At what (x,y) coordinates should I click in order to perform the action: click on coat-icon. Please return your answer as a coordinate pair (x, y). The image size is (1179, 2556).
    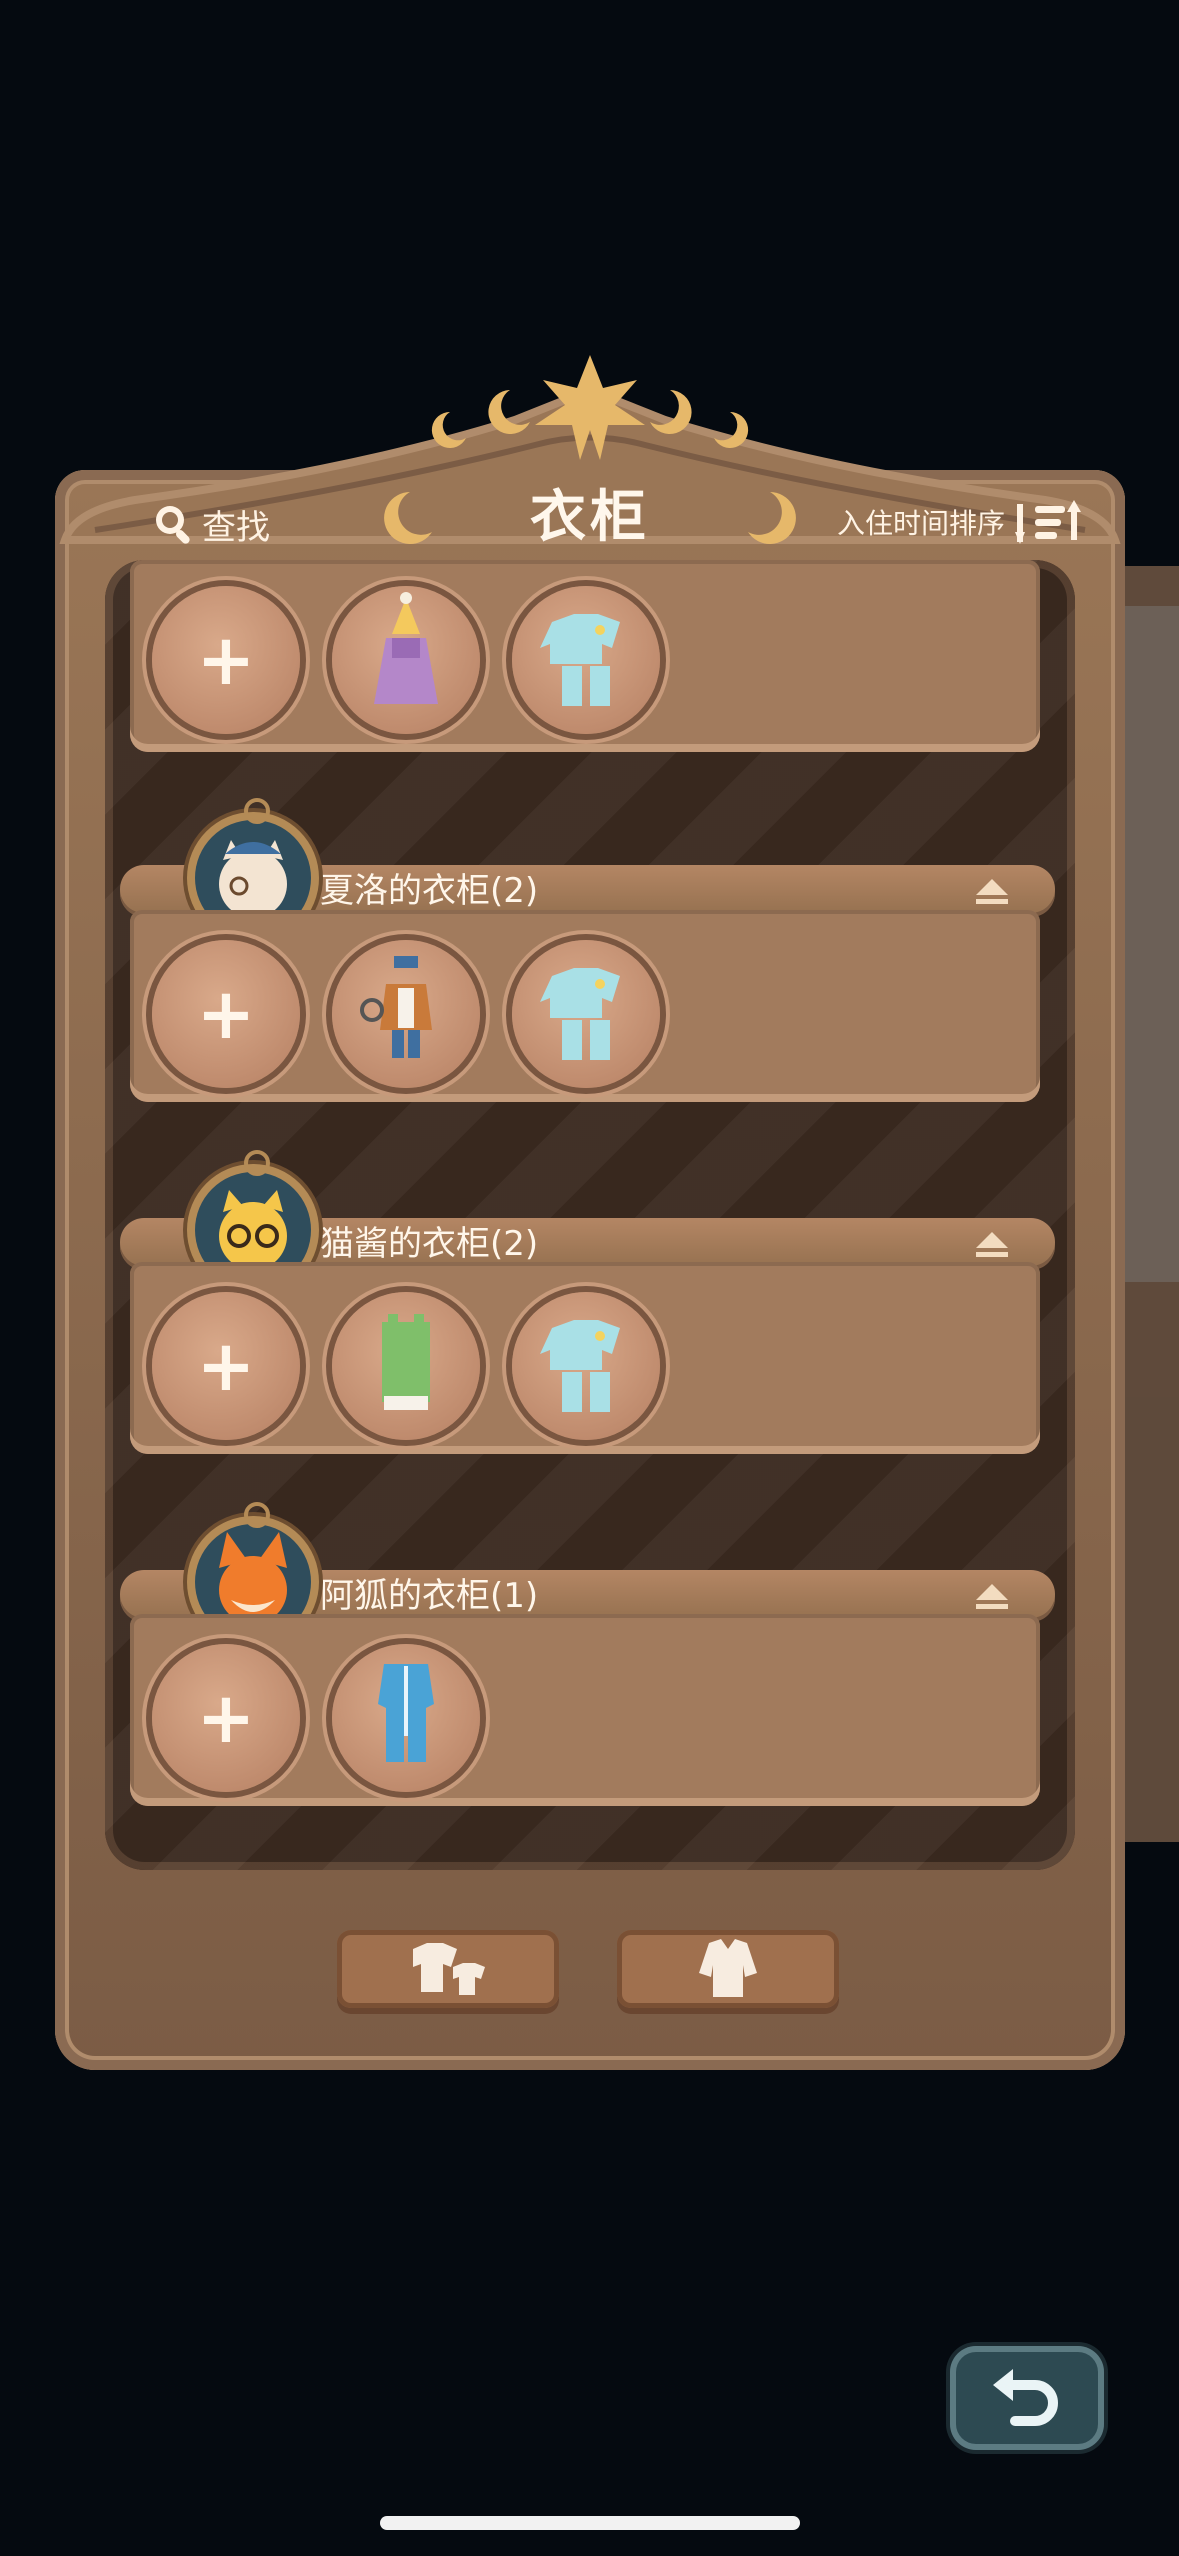
    Looking at the image, I should click on (728, 1968).